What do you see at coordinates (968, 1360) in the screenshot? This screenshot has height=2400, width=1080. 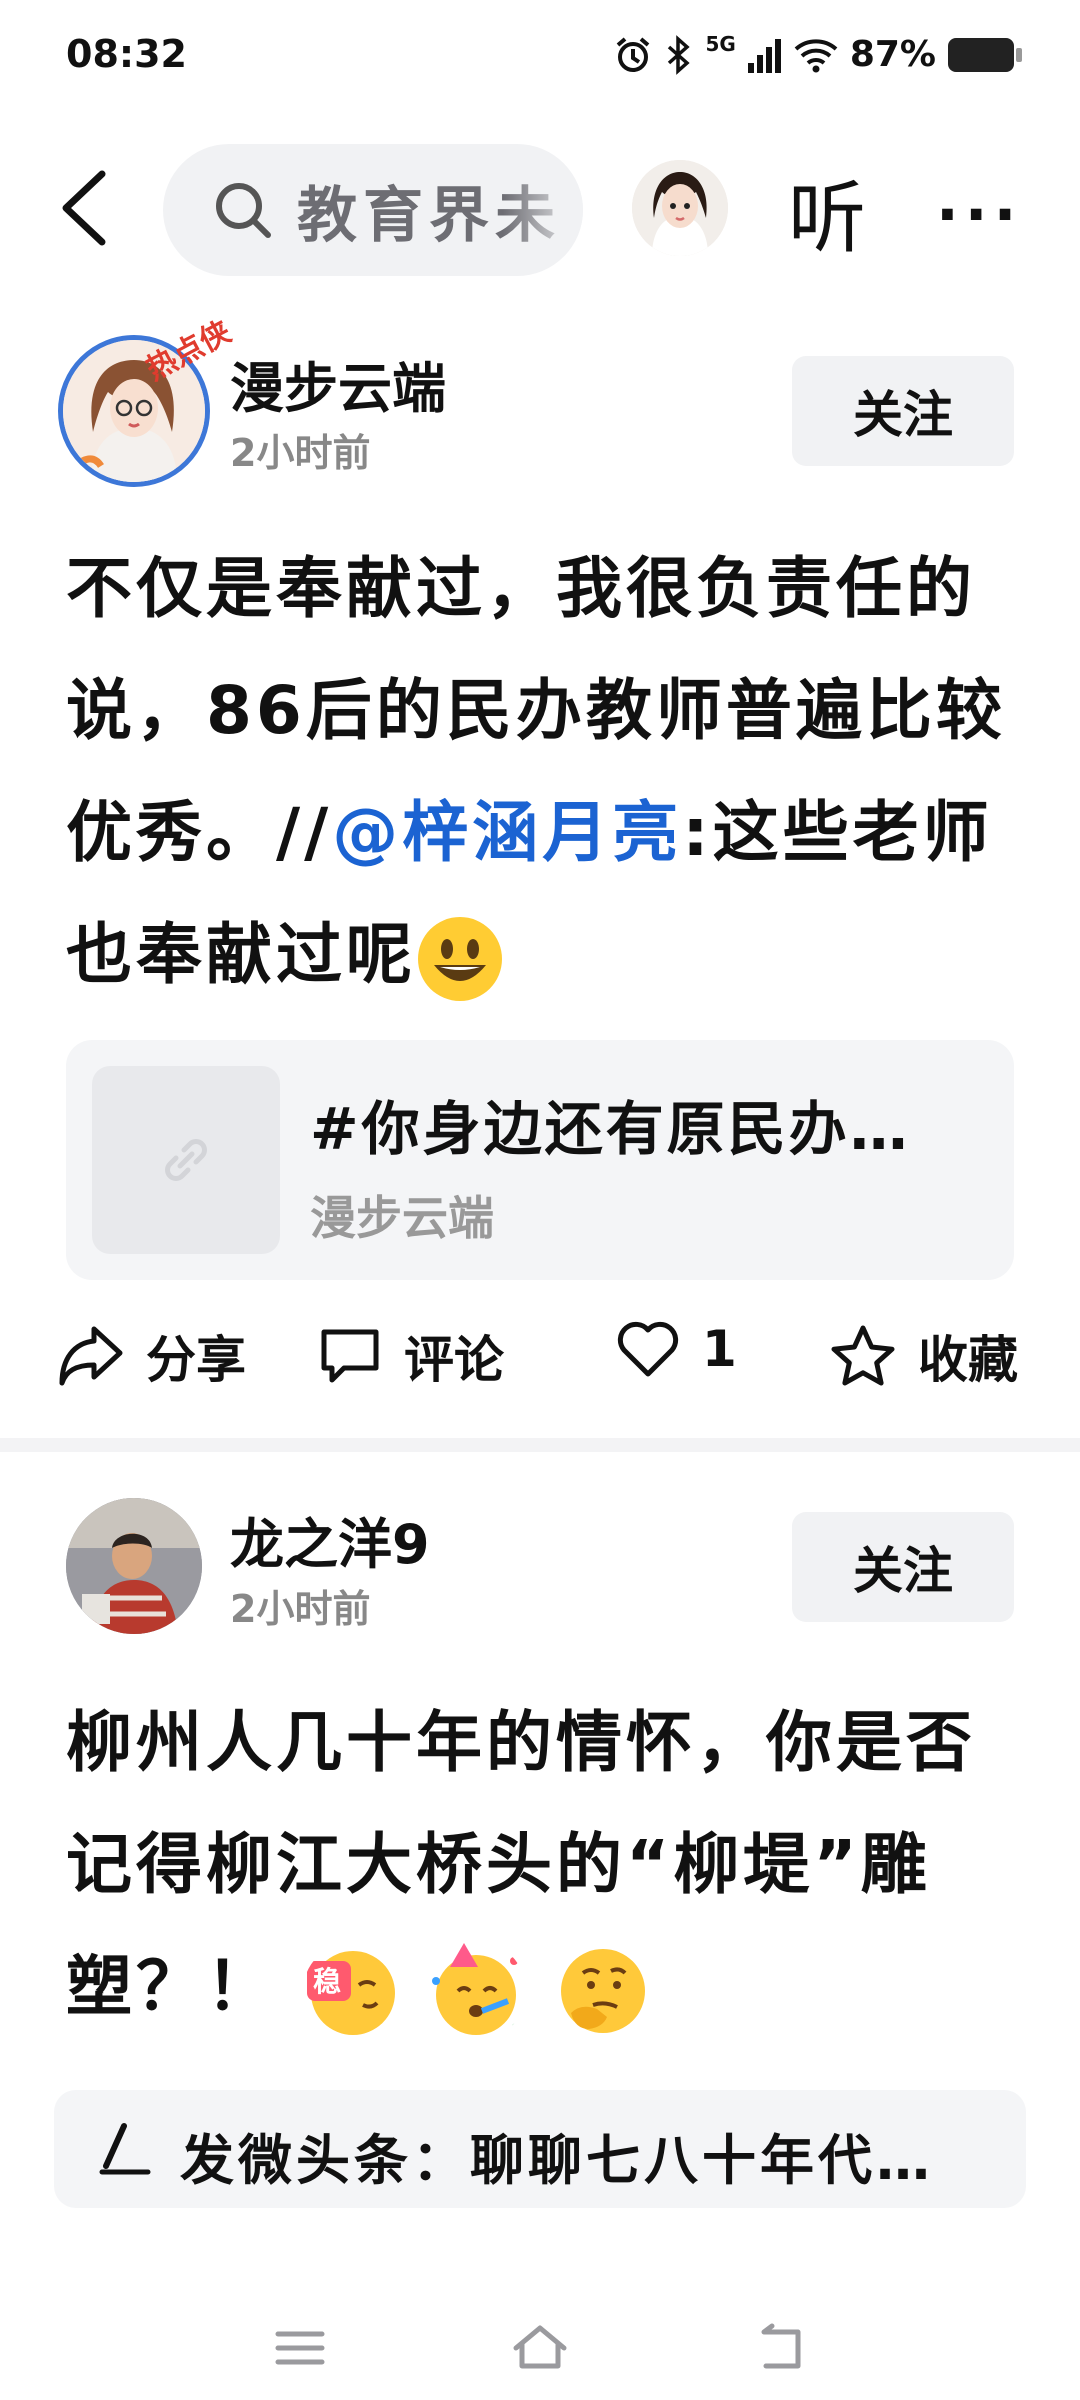 I see `favorite-label: 收藏` at bounding box center [968, 1360].